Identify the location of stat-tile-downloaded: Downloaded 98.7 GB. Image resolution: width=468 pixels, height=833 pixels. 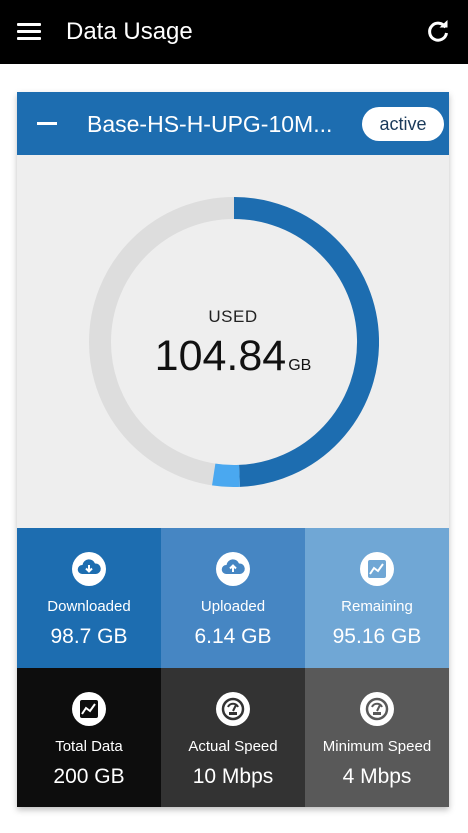
(89, 598).